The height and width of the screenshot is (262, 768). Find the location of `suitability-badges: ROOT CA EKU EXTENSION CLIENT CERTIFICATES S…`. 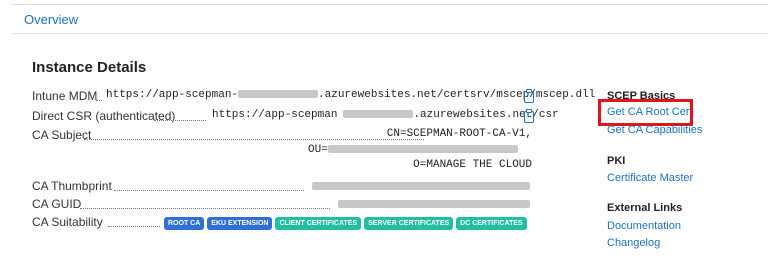

suitability-badges: ROOT CA EKU EXTENSION CLIENT CERTIFICATES S… is located at coordinates (347, 223).